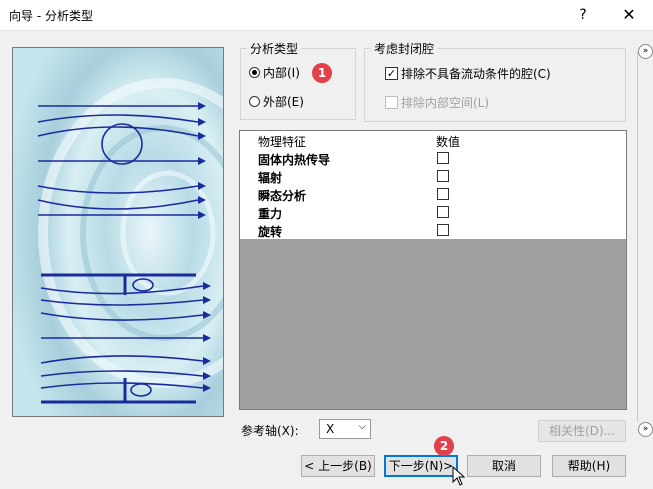 This screenshot has height=489, width=653. I want to click on chevron-down-icon: ⌵, so click(362, 426).